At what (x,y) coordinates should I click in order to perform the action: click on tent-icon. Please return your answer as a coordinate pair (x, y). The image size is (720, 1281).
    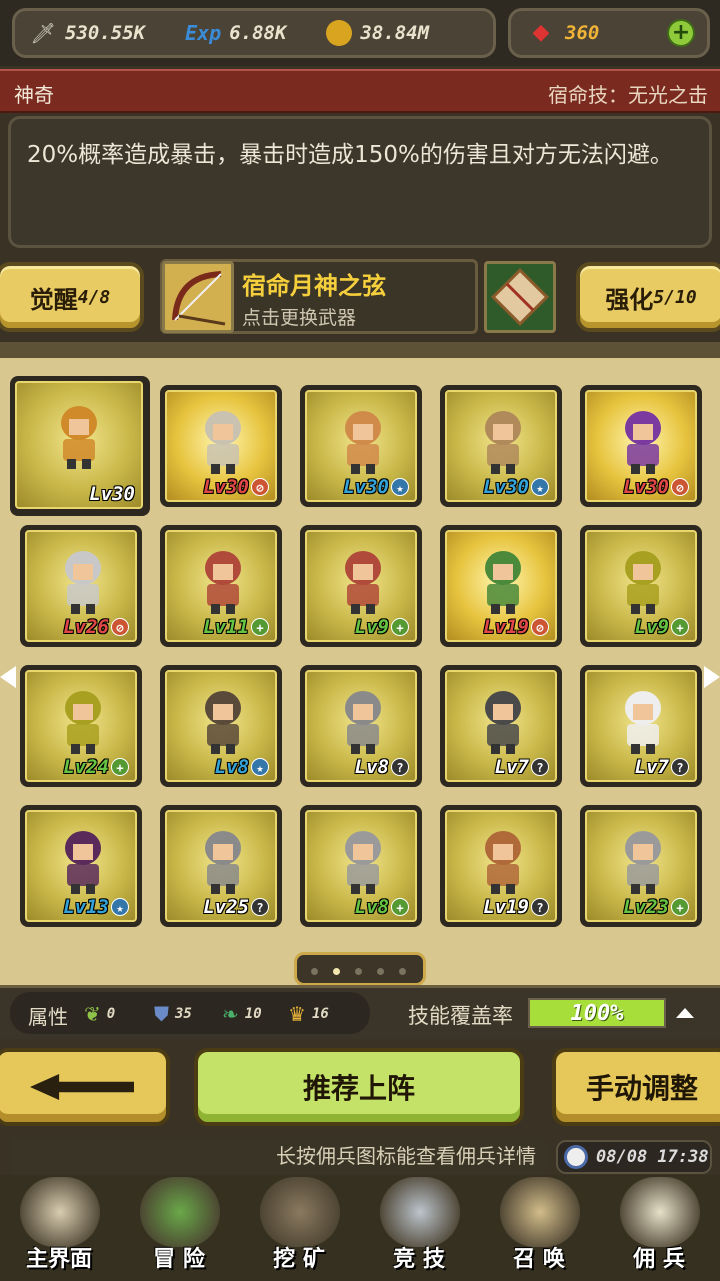
    Looking at the image, I should click on (660, 1212).